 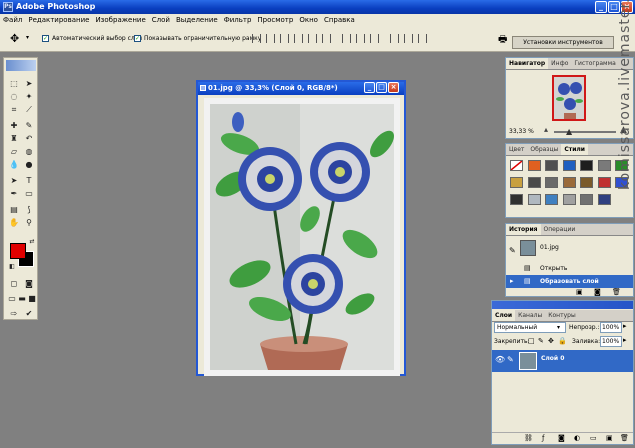 What do you see at coordinates (585, 132) in the screenshot?
I see `zoom-slider` at bounding box center [585, 132].